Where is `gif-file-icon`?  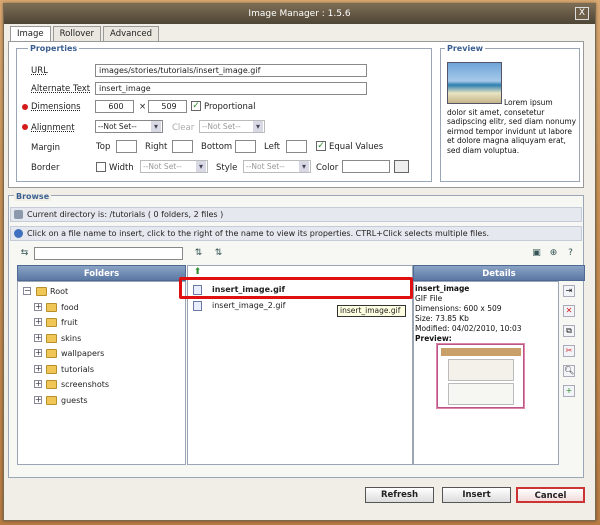
gif-file-icon is located at coordinates (197, 306).